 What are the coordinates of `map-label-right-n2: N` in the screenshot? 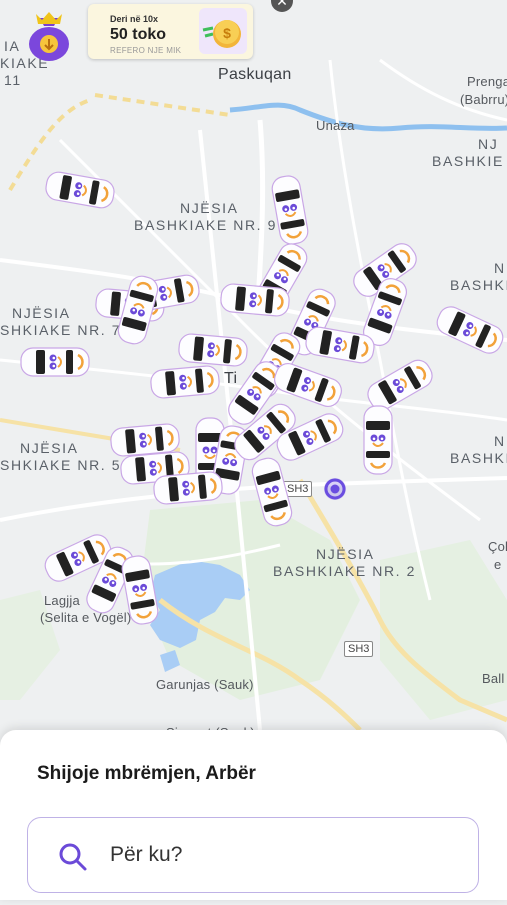 It's located at (500, 441).